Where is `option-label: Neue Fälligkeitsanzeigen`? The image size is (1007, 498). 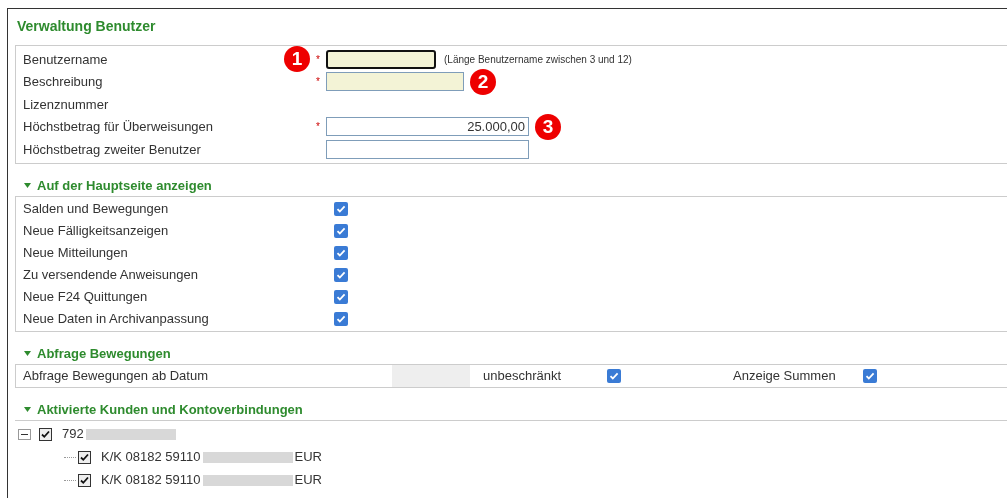
option-label: Neue Fälligkeitsanzeigen is located at coordinates (96, 230).